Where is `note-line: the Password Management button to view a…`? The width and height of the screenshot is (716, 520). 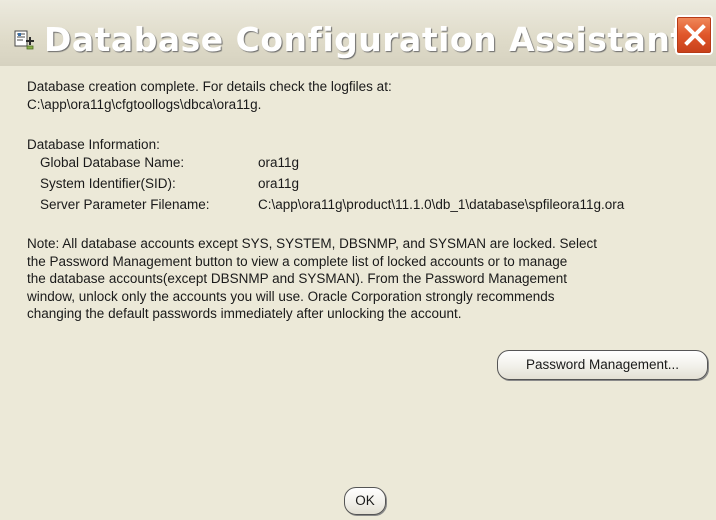
note-line: the Password Management button to view a… is located at coordinates (297, 261).